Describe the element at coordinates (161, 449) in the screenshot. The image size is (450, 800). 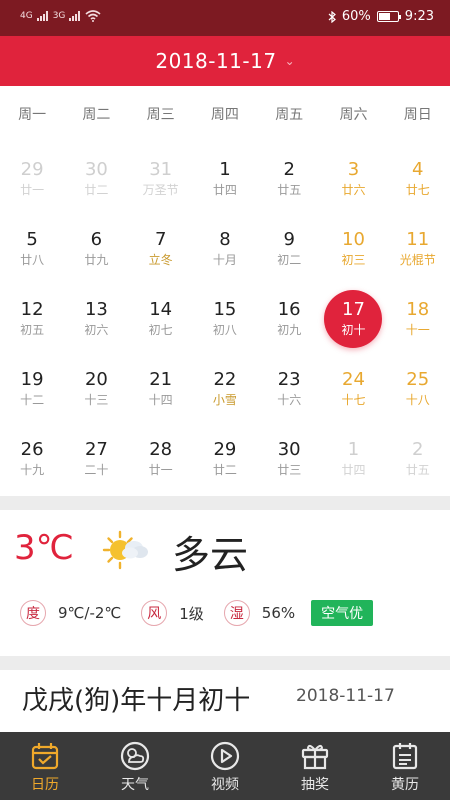
I see `day-number: 28` at that location.